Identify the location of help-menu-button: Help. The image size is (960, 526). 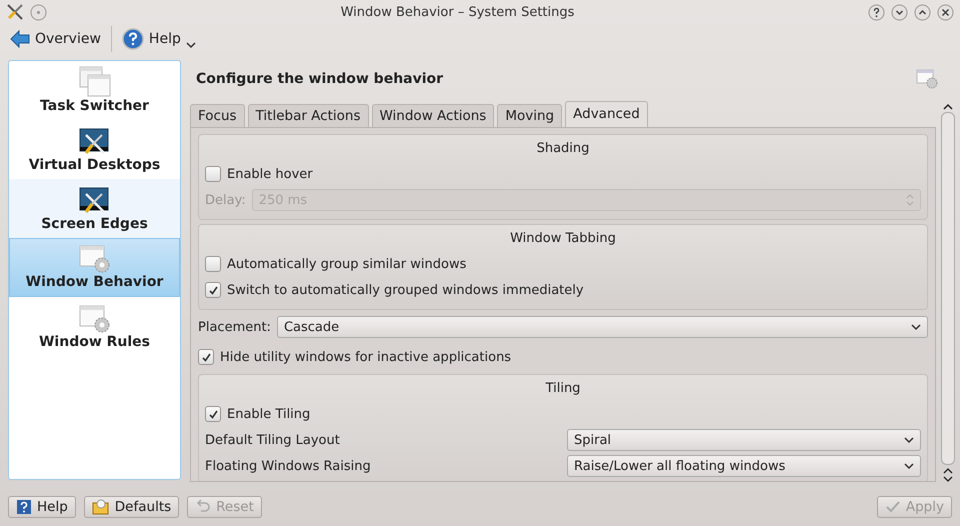
(159, 39).